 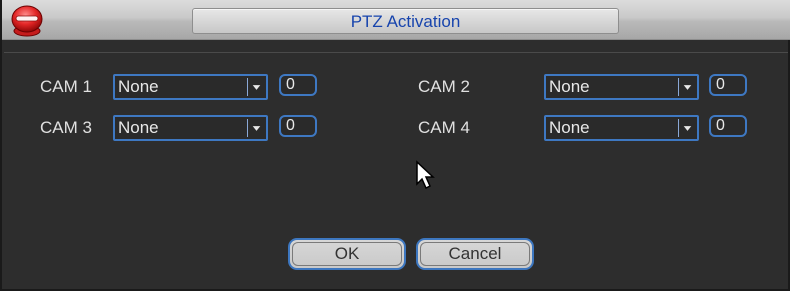 I want to click on cam-3-select: None, so click(x=190, y=128).